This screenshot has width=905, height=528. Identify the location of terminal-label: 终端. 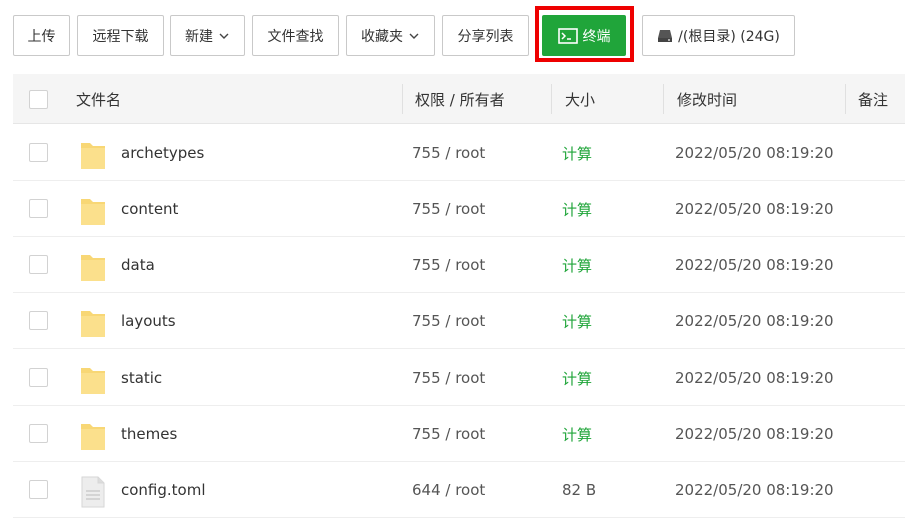
(596, 36).